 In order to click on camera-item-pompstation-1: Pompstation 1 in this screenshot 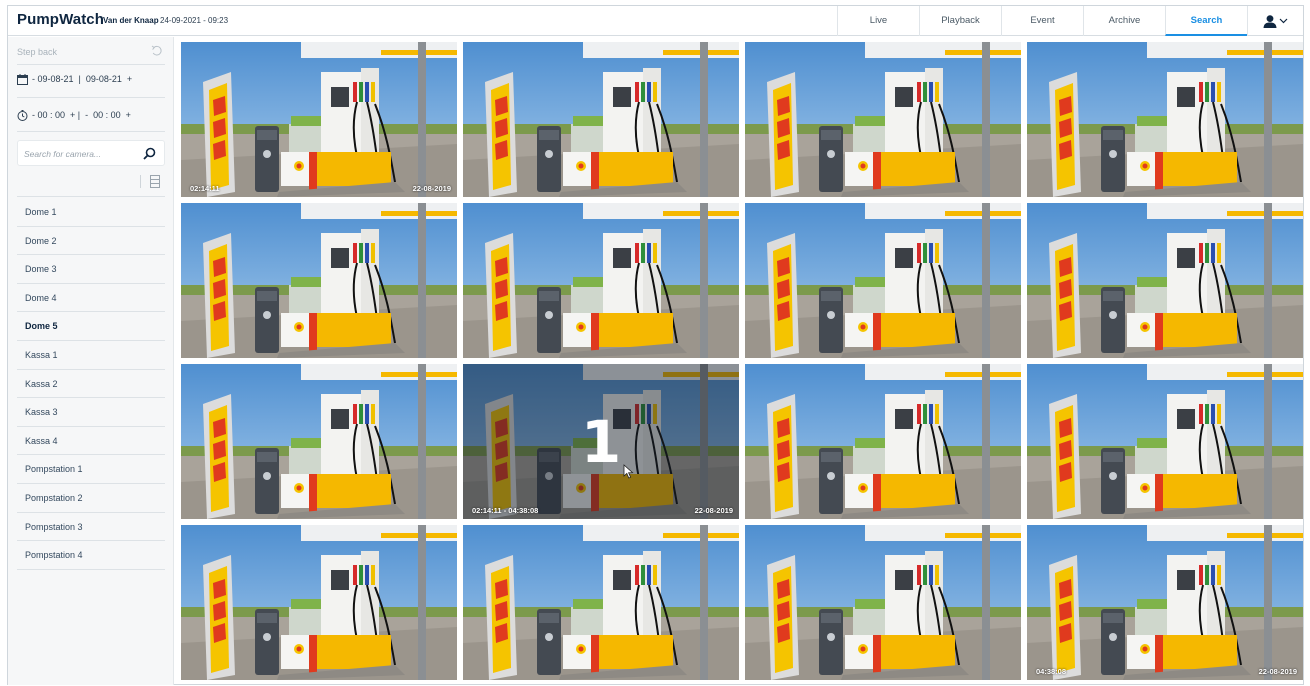, I will do `click(91, 469)`.